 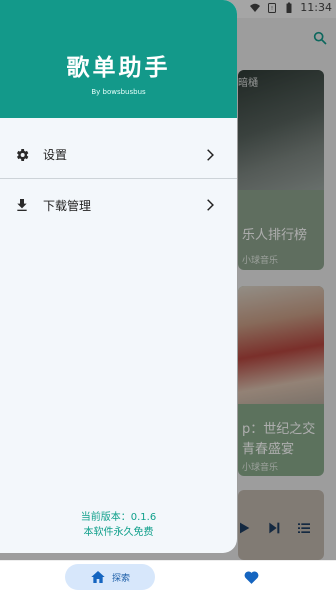 I want to click on drawer-header: 歌单助手 By bowsbusbus, so click(x=118, y=59).